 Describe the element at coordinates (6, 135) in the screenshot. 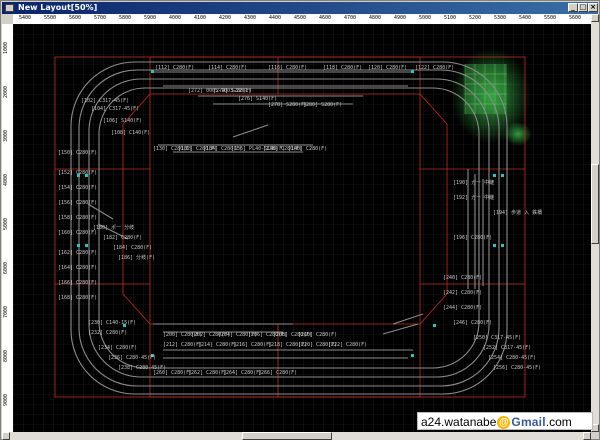

I see `ruler-left-label: 3000` at that location.